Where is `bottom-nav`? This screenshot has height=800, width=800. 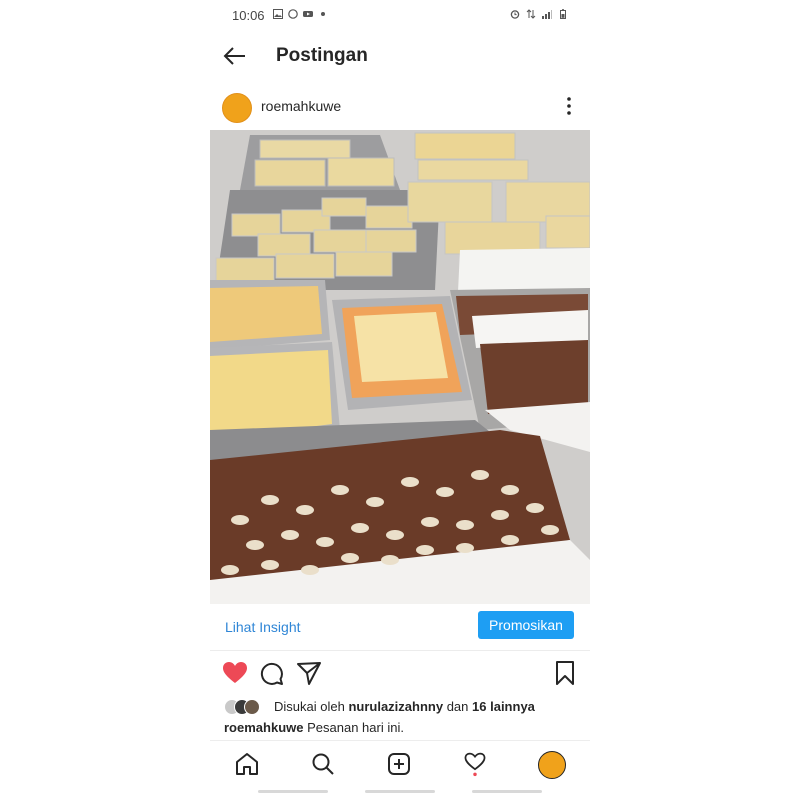
bottom-nav is located at coordinates (400, 764).